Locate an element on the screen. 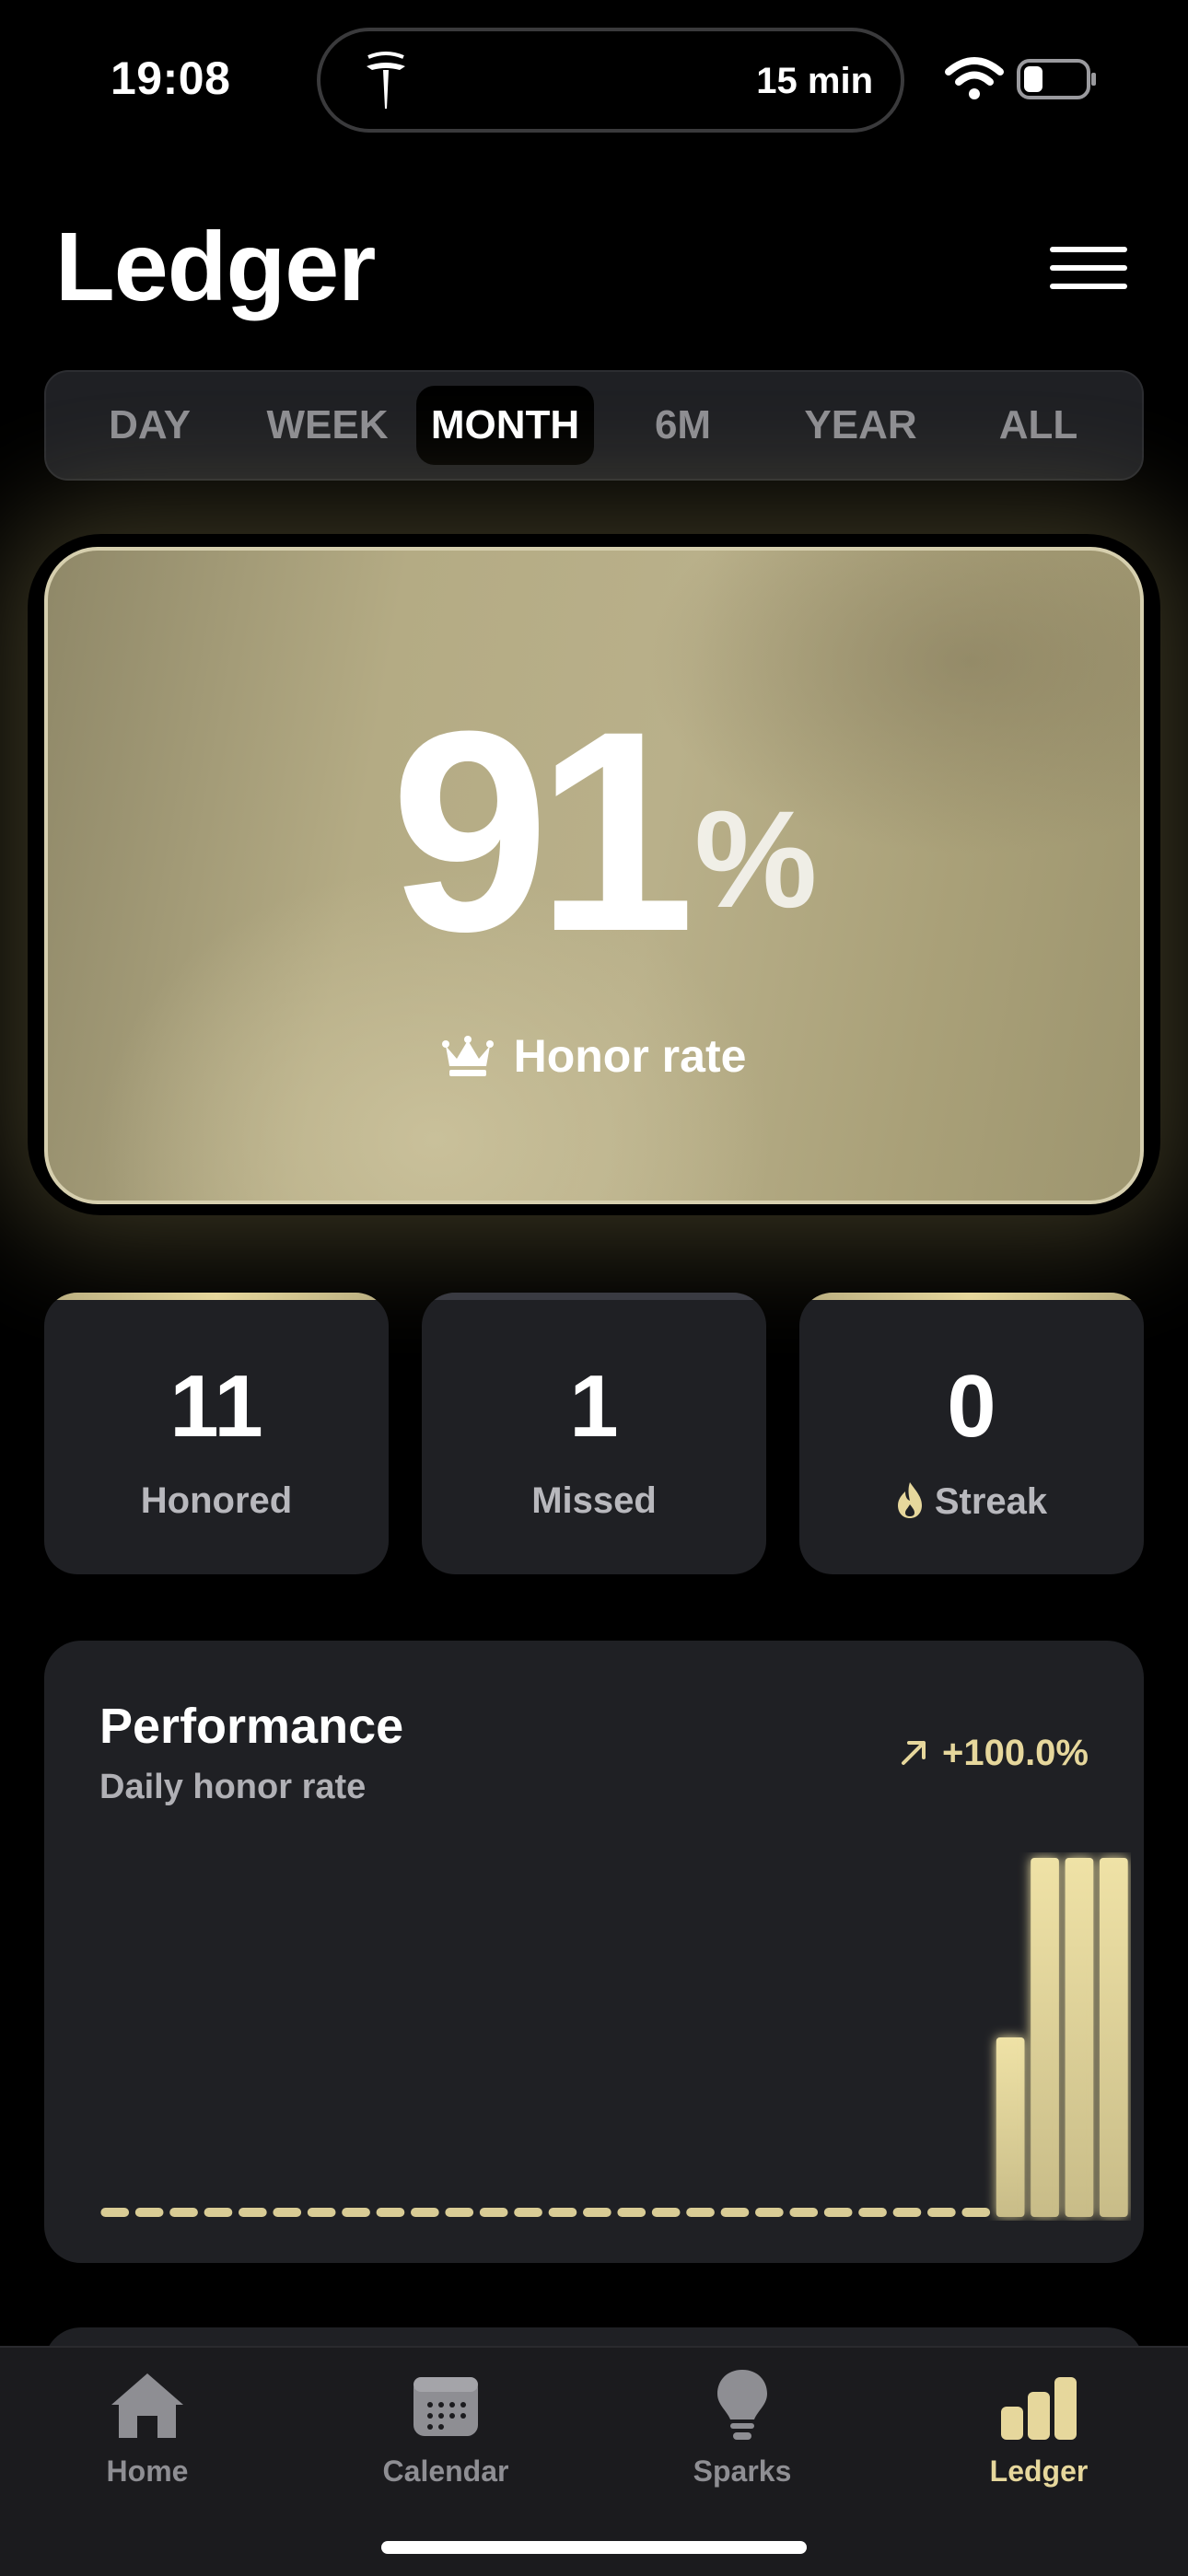 Image resolution: width=1188 pixels, height=2576 pixels. crown-icon is located at coordinates (468, 1056).